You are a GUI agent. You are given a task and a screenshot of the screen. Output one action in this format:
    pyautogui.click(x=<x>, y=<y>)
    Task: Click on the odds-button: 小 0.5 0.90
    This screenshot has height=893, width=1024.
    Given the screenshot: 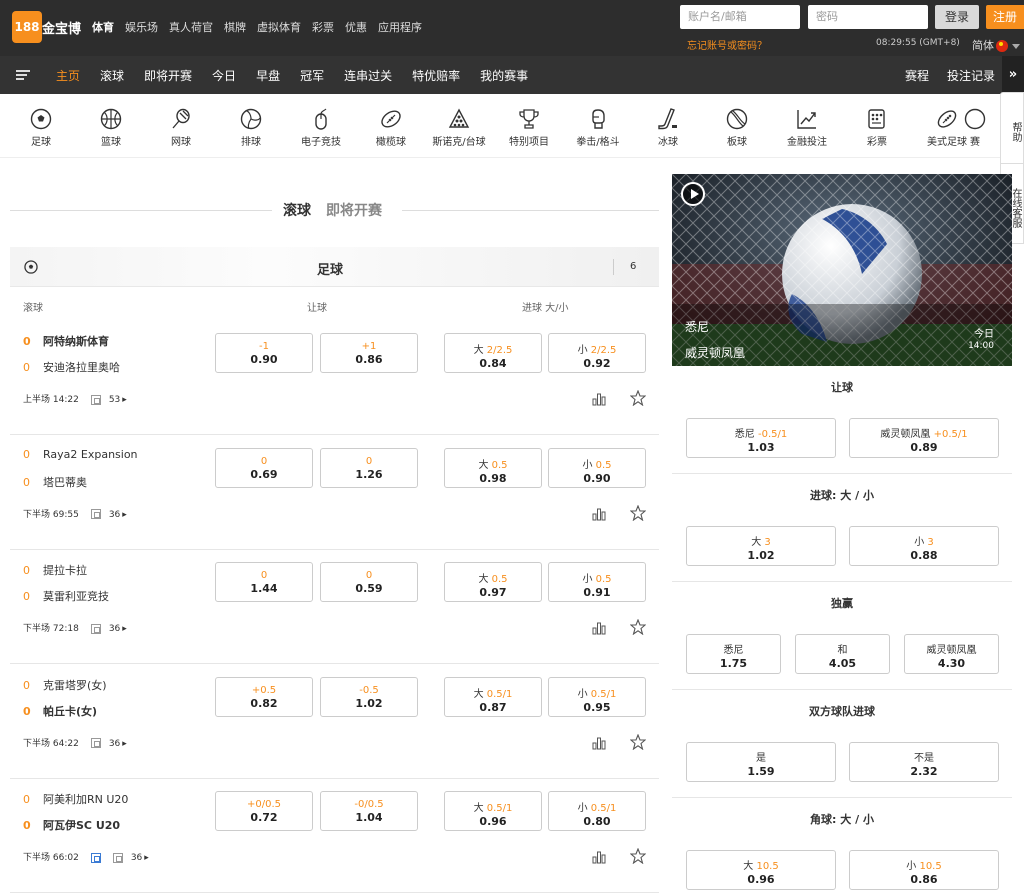 What is the action you would take?
    pyautogui.click(x=597, y=467)
    